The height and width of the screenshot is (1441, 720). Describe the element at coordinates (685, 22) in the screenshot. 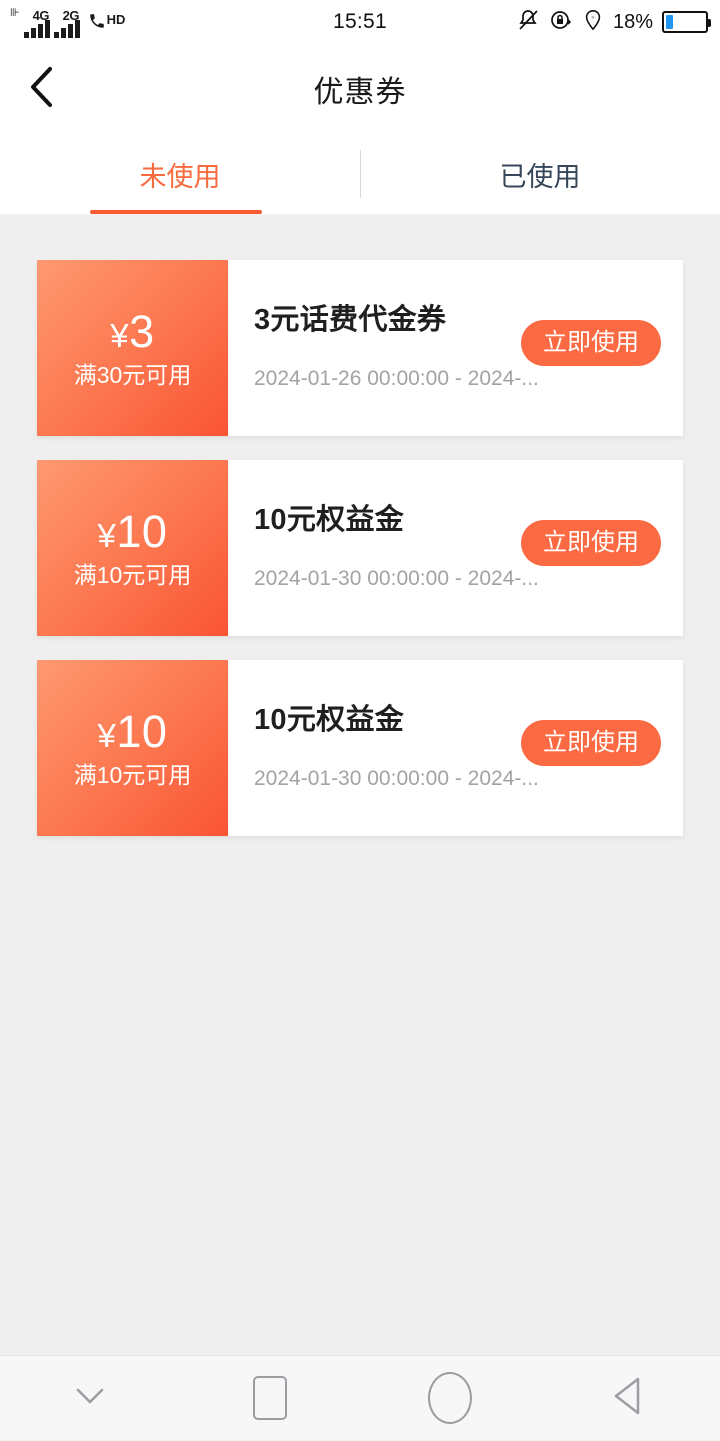

I see `battery-icon` at that location.